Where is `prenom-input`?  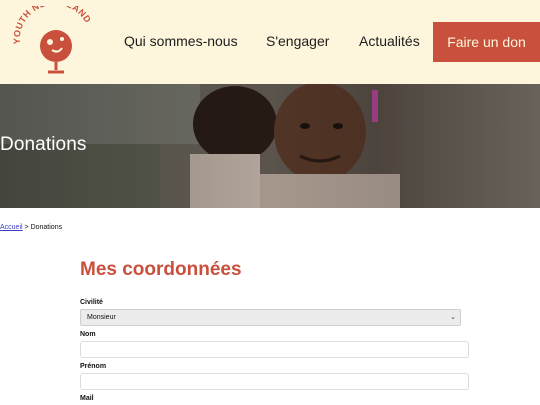 prenom-input is located at coordinates (274, 381).